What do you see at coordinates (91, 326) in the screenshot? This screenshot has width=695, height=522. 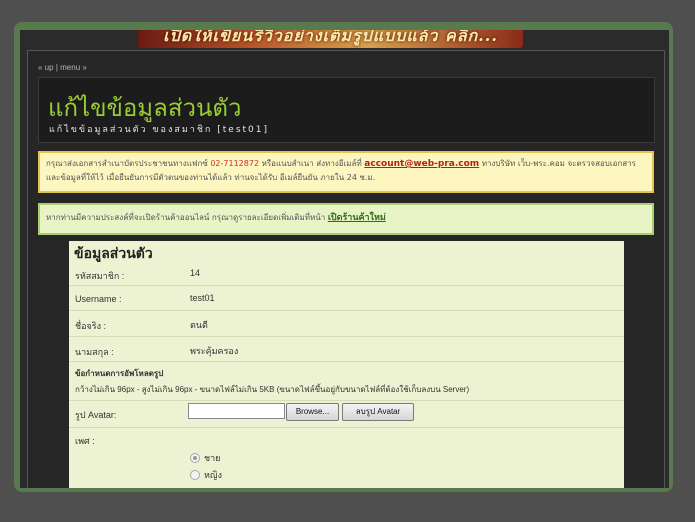 I see `first-name-label: ชื่อจริง :` at bounding box center [91, 326].